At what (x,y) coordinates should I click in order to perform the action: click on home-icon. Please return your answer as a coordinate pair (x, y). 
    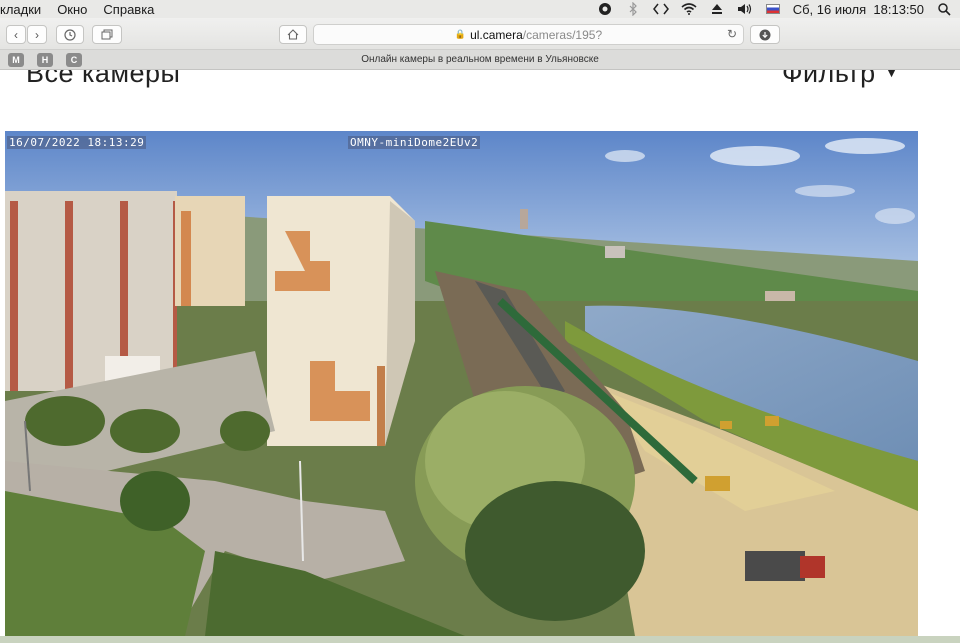
    Looking at the image, I should click on (293, 34).